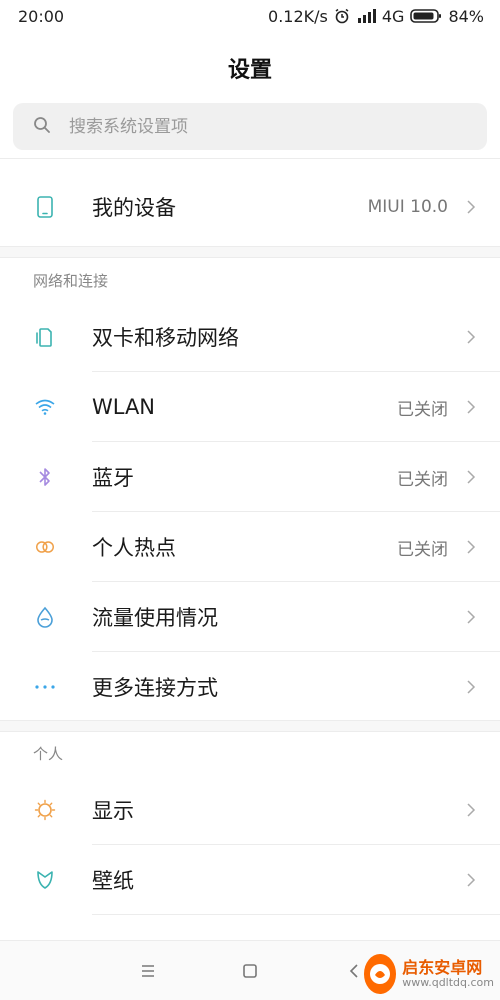 Image resolution: width=500 pixels, height=1000 pixels. What do you see at coordinates (45, 207) in the screenshot?
I see `phone-icon` at bounding box center [45, 207].